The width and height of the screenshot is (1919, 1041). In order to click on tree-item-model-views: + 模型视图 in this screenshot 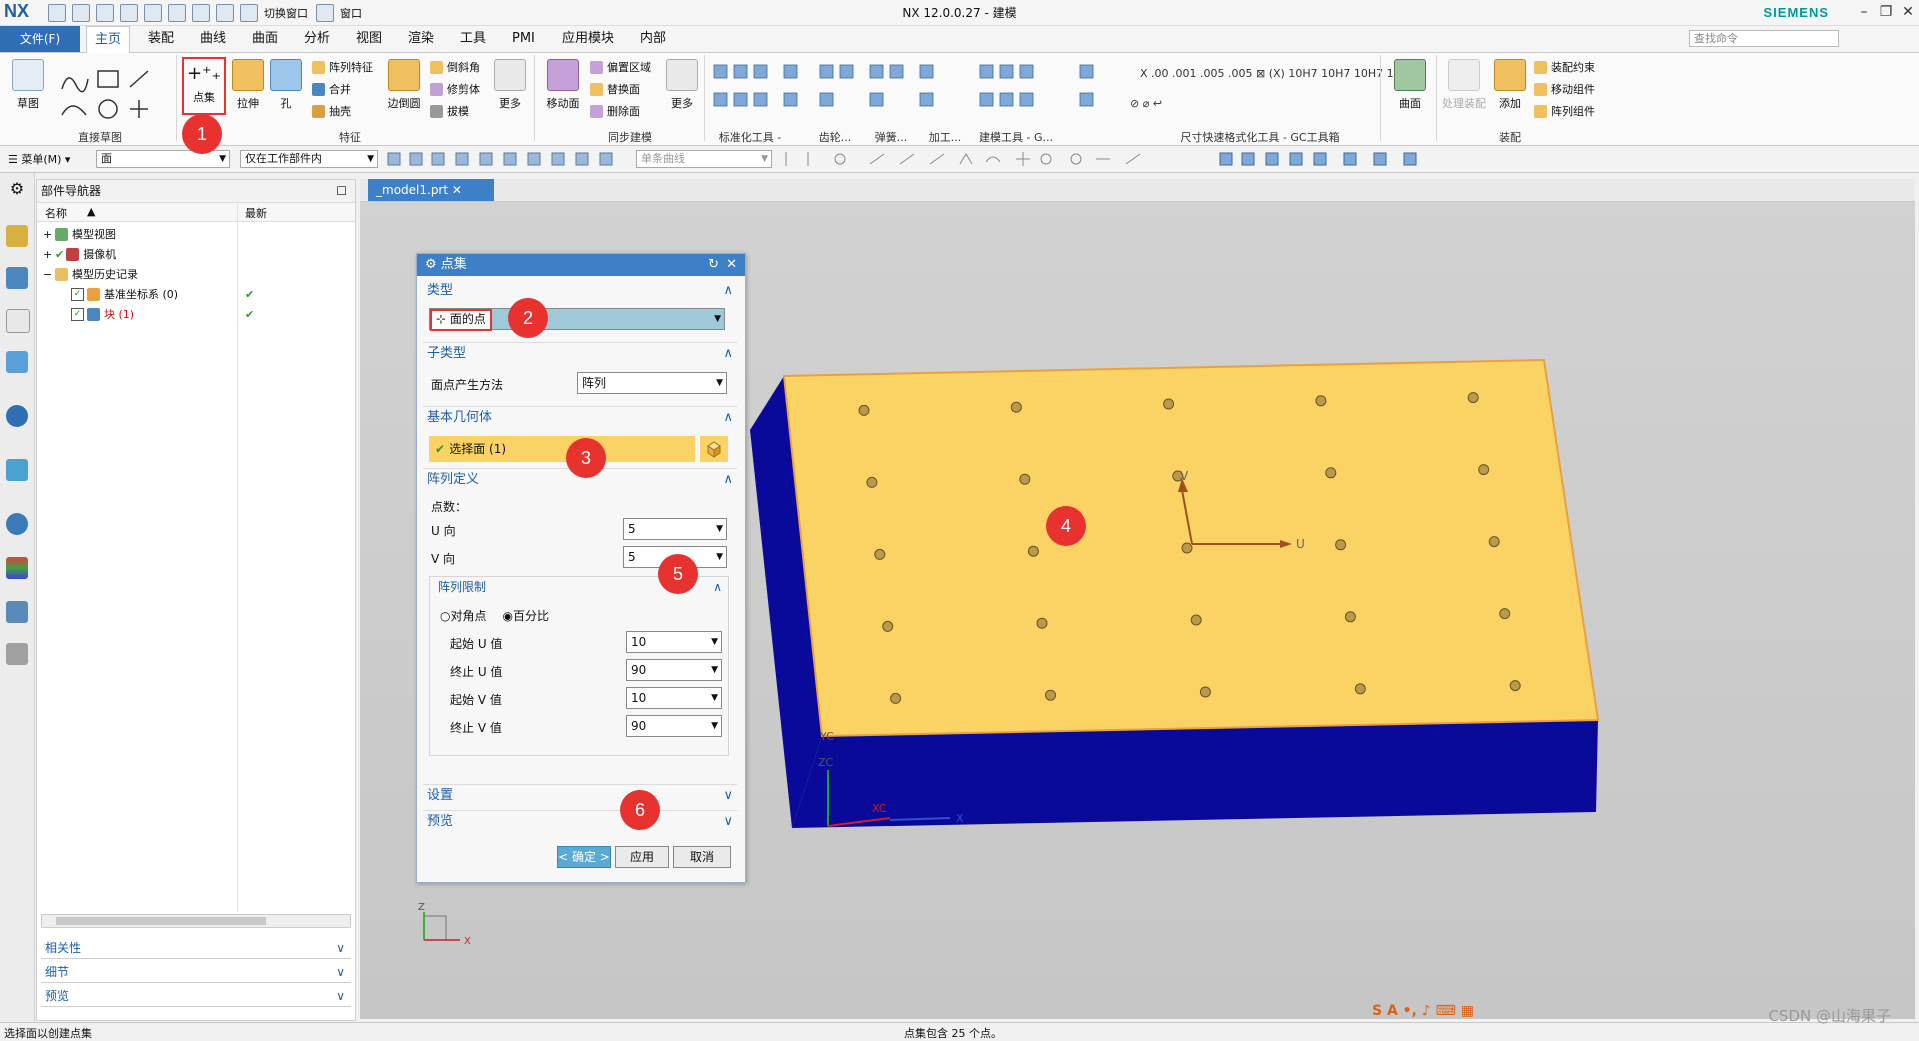, I will do `click(199, 234)`.